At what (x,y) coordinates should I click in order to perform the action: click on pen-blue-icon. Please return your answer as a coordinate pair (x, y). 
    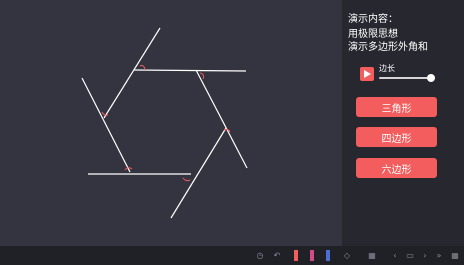
    Looking at the image, I should click on (328, 255).